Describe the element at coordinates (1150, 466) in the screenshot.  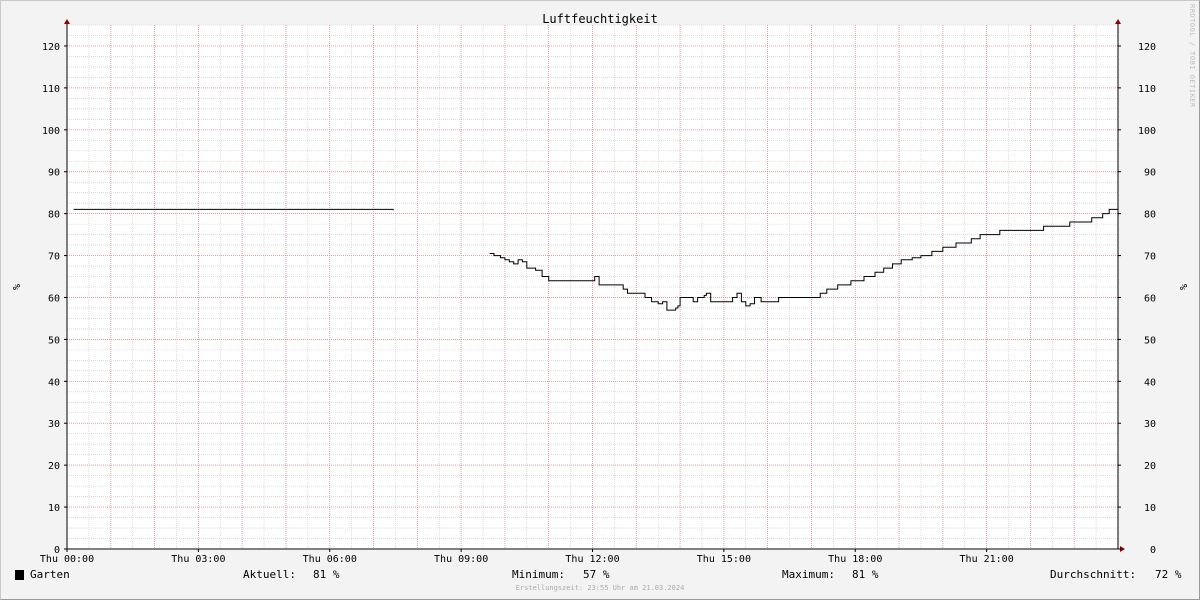
I see `y-tick-label-right: 20` at that location.